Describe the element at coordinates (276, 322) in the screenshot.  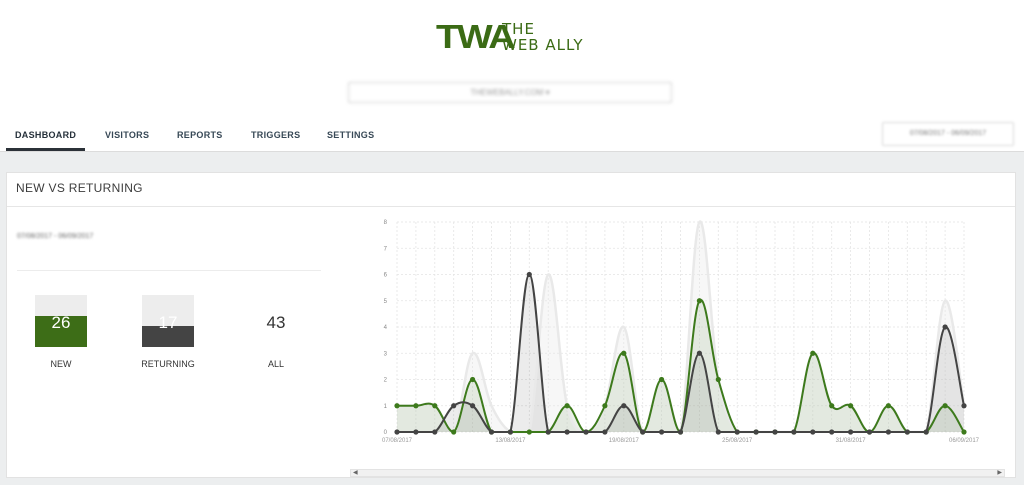
I see `stat-all-value: 43` at that location.